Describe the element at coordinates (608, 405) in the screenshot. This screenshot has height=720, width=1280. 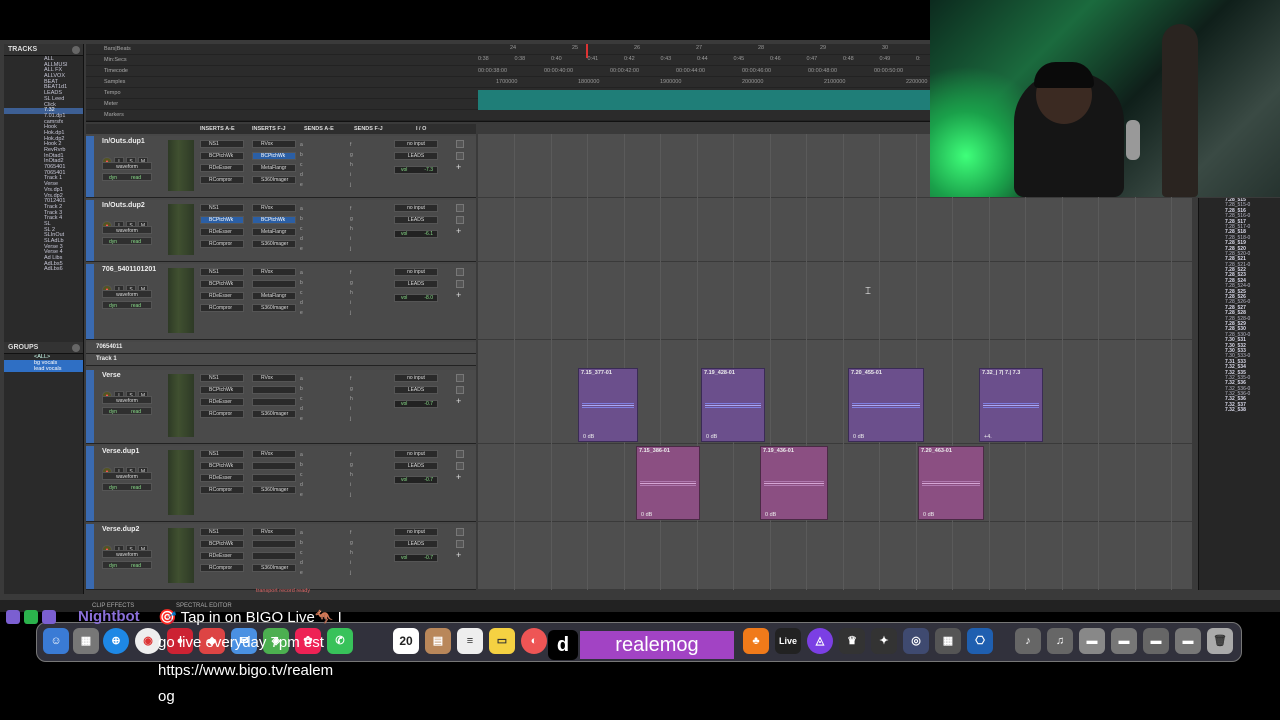
I see `audio-clip: 7.15_377-01 0 dB` at that location.